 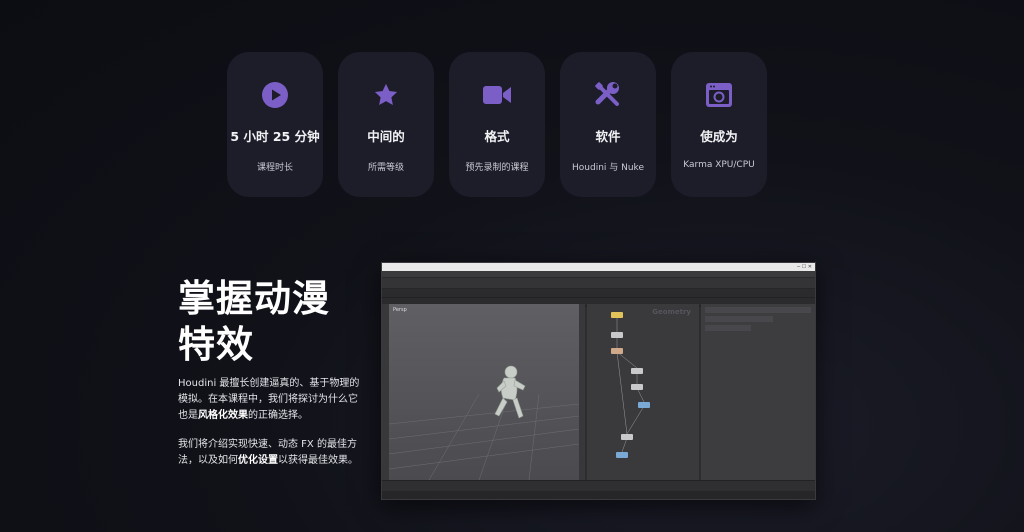 What do you see at coordinates (484, 436) in the screenshot?
I see `viewport-grid` at bounding box center [484, 436].